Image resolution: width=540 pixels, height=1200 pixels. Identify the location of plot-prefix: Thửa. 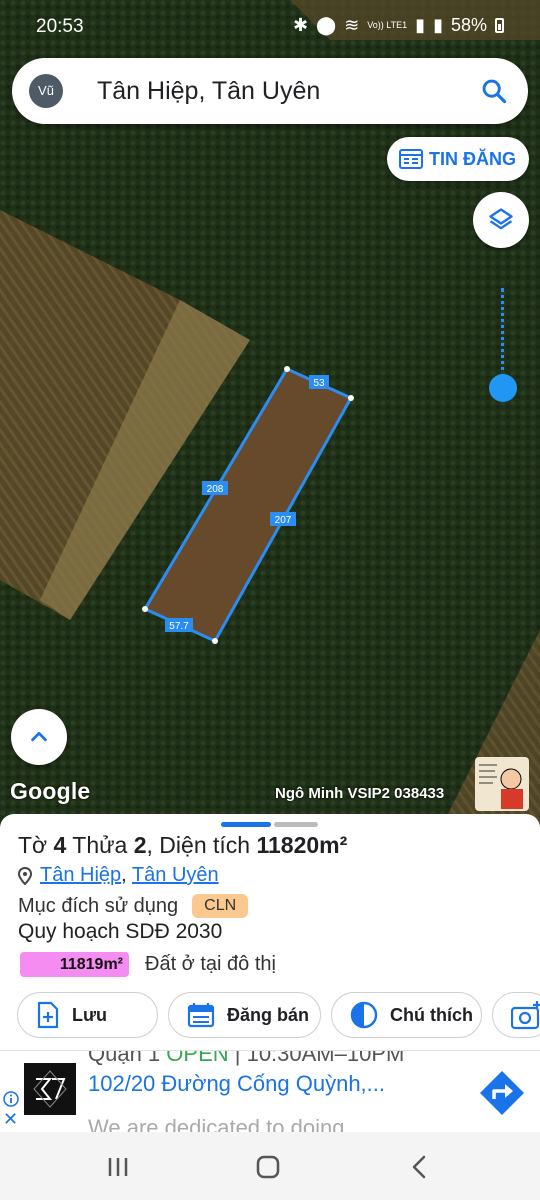
(100, 845).